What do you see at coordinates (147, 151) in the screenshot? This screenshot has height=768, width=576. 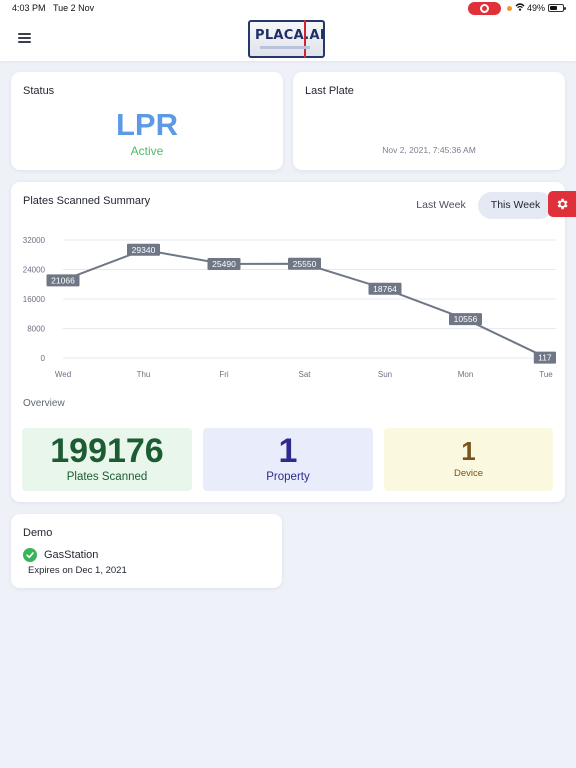 I see `lpr-state: Active` at bounding box center [147, 151].